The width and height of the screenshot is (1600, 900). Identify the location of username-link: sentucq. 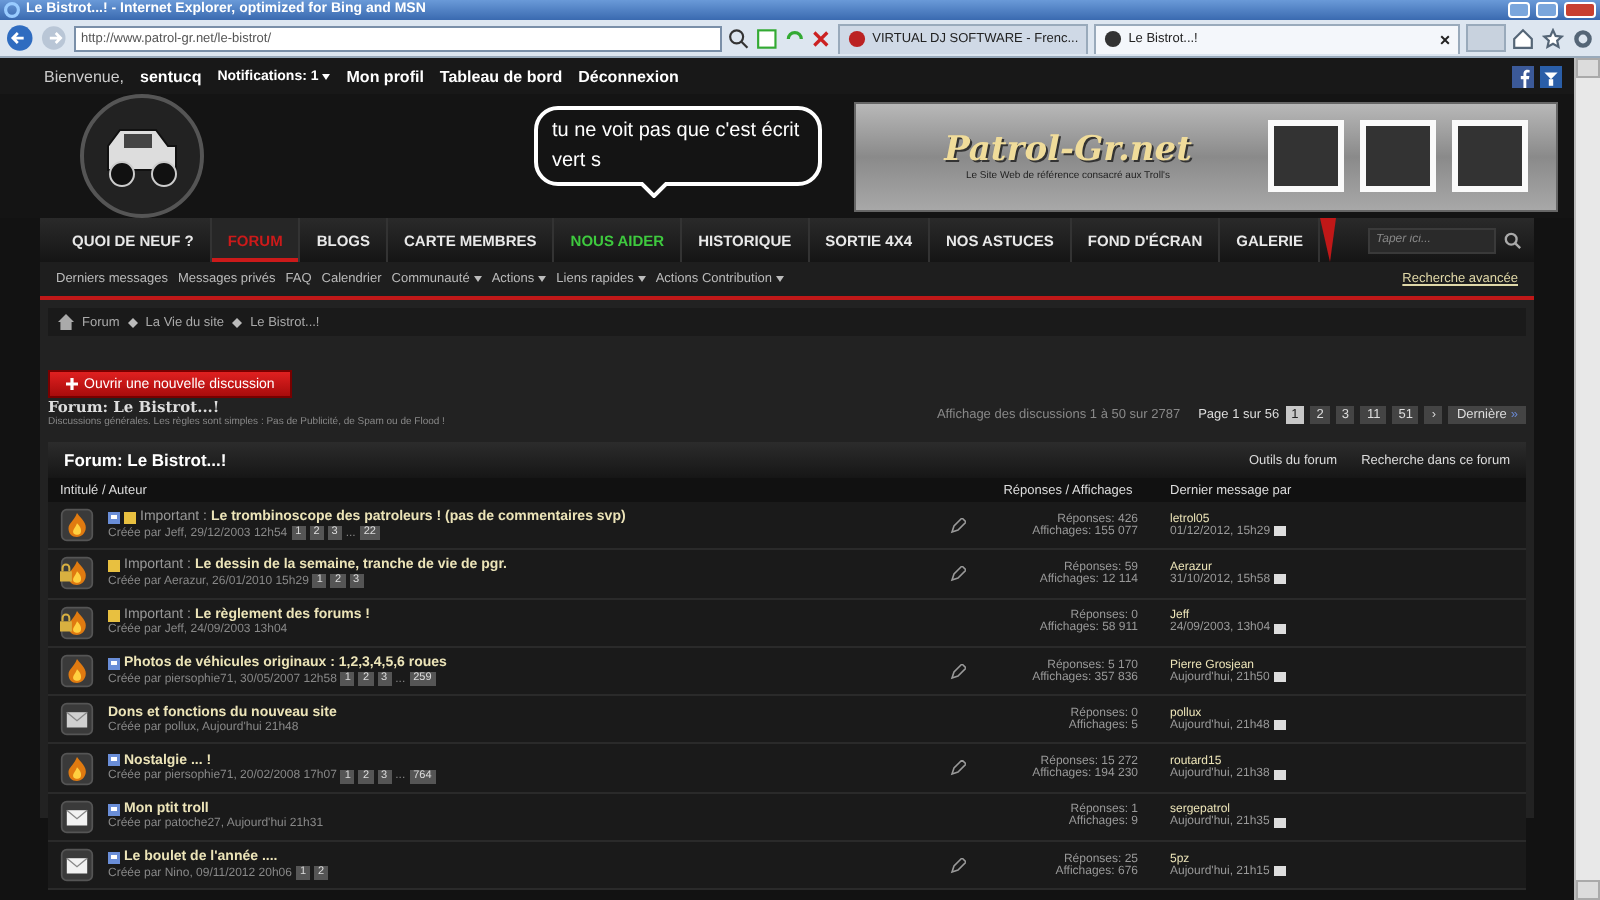
(171, 76).